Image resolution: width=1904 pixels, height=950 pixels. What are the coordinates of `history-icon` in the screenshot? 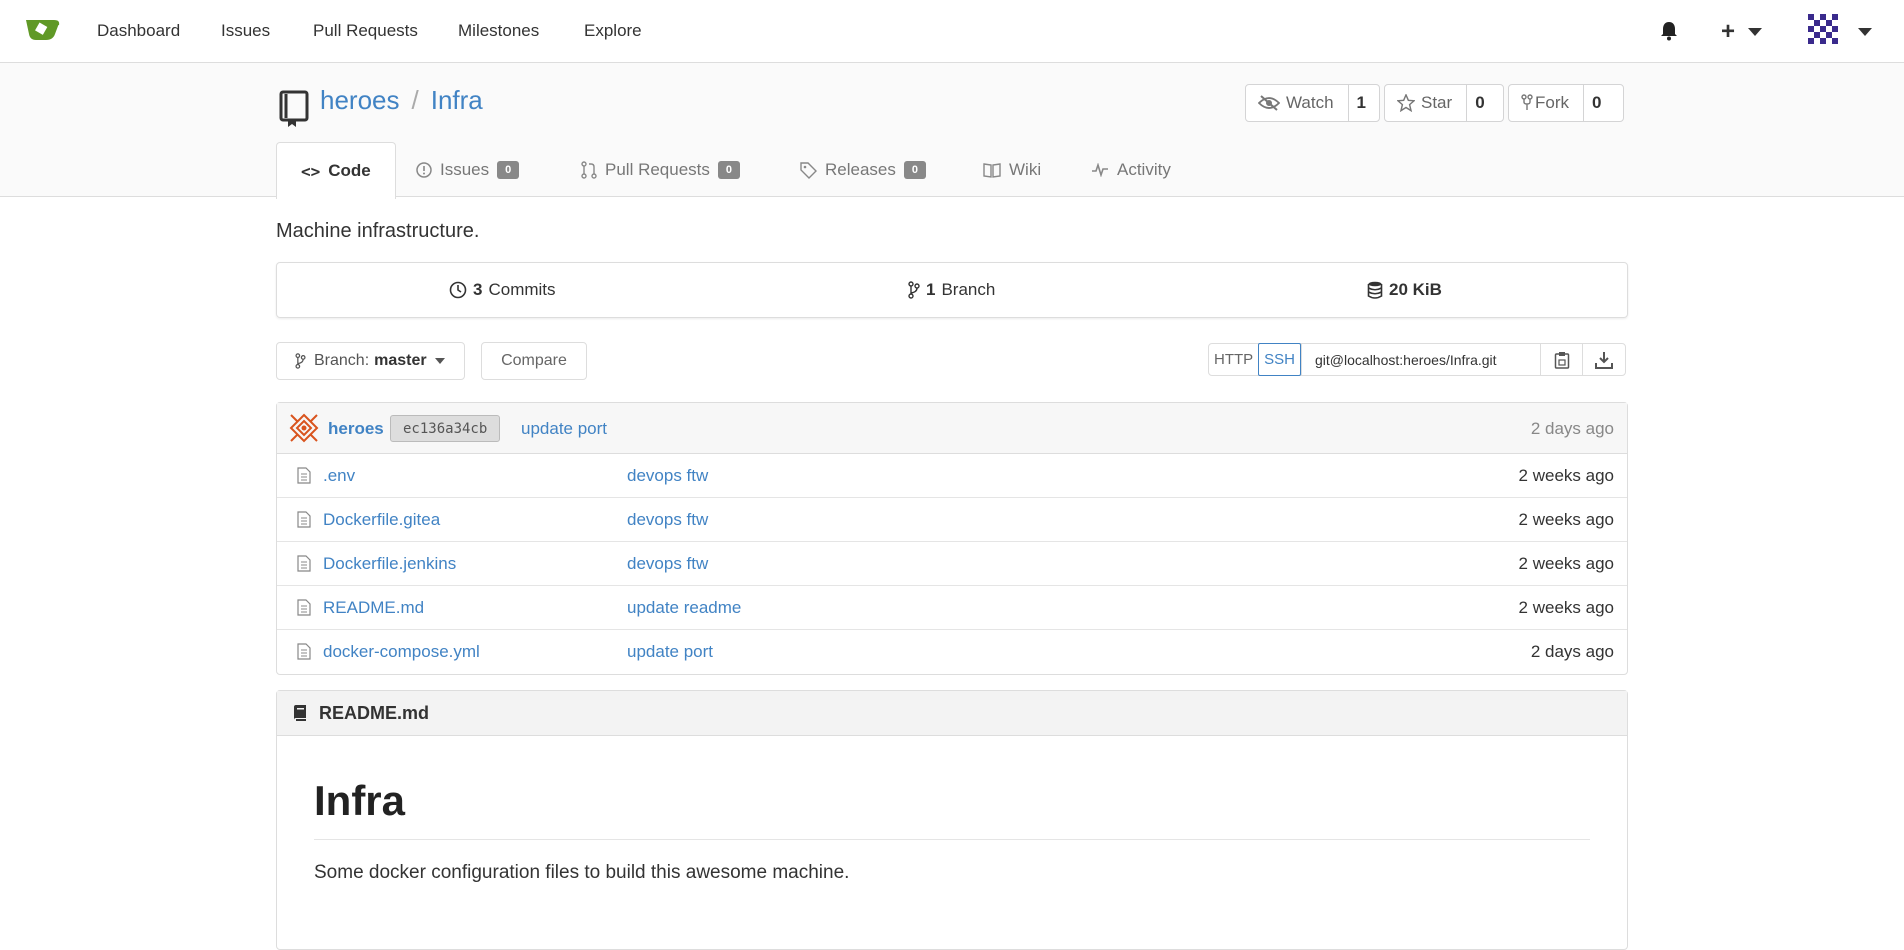 It's located at (458, 290).